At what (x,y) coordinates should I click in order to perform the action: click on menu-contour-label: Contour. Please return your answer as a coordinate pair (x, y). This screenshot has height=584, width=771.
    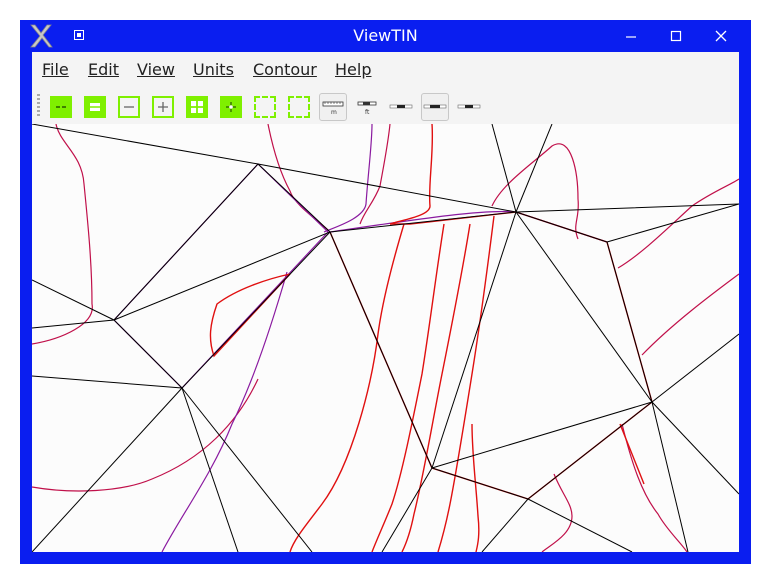
    Looking at the image, I should click on (285, 69).